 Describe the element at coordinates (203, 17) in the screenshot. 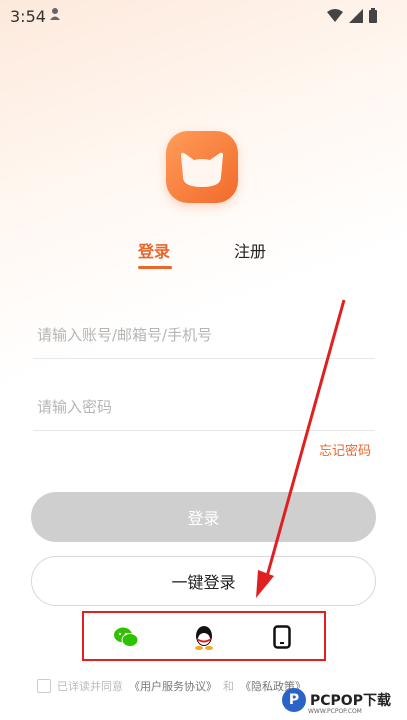

I see `status-bar: 3:54` at that location.